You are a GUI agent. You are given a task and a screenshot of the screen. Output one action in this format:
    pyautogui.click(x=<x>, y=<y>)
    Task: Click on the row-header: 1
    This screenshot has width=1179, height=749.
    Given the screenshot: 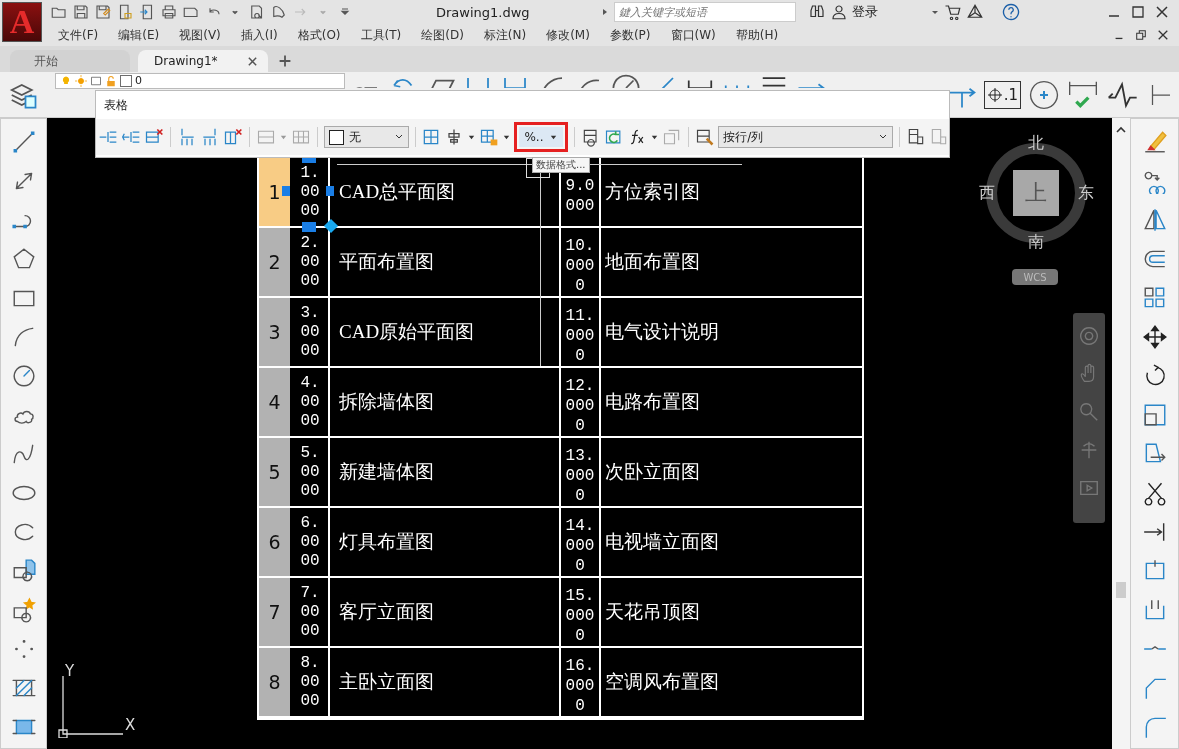 What is the action you would take?
    pyautogui.click(x=275, y=192)
    